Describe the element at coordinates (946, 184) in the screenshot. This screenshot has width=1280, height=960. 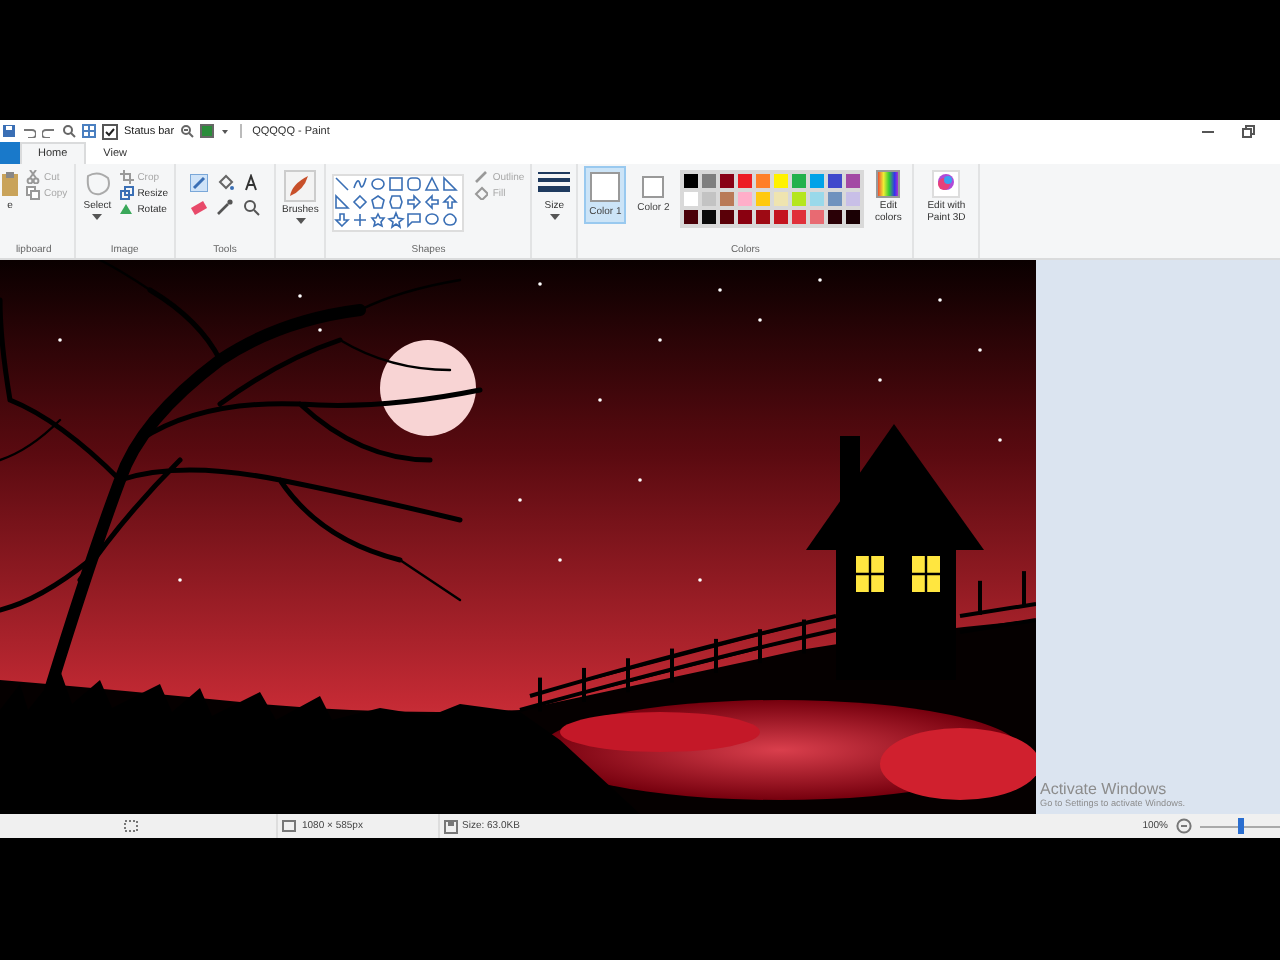
I see `paint-3d-icon` at that location.